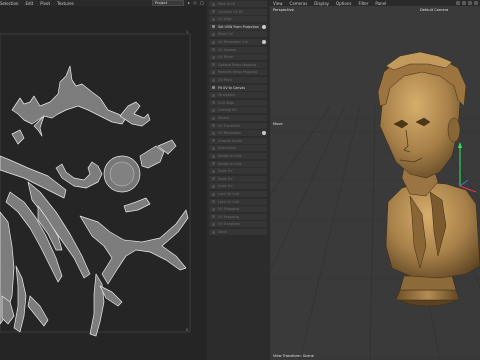 The image size is (480, 360). I want to click on cmd-item: Realistic Relax Mapping, so click(238, 72).